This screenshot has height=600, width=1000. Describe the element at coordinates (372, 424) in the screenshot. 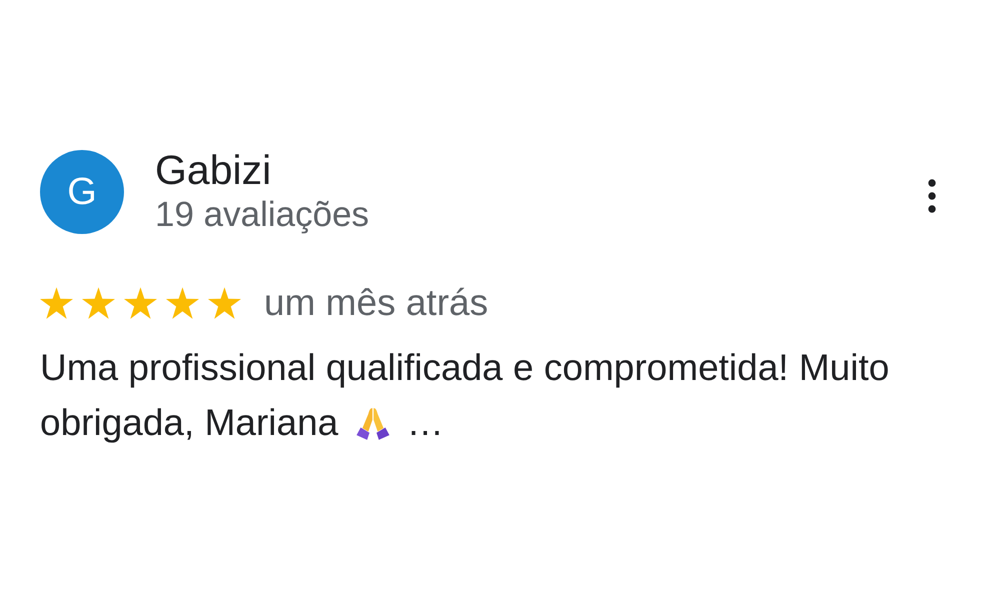

I see `praying-hands-icon` at that location.